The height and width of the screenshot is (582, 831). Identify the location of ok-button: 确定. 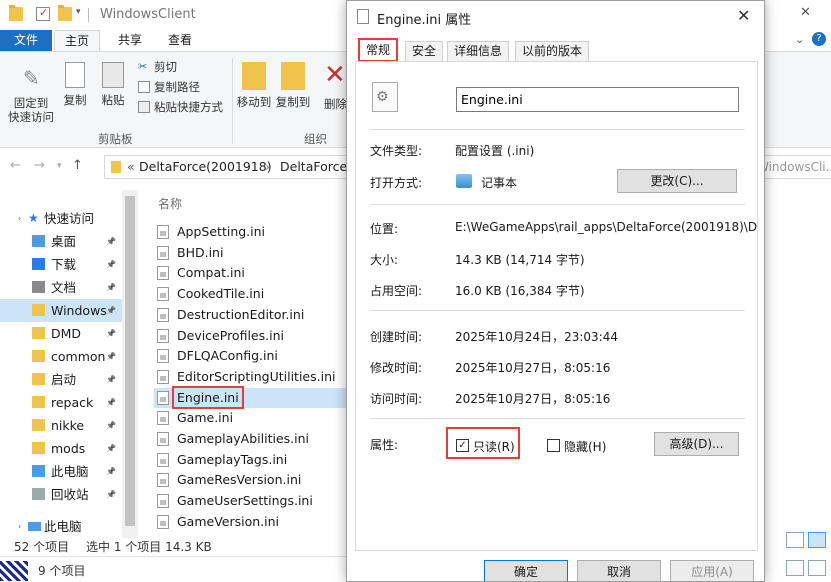
(526, 570).